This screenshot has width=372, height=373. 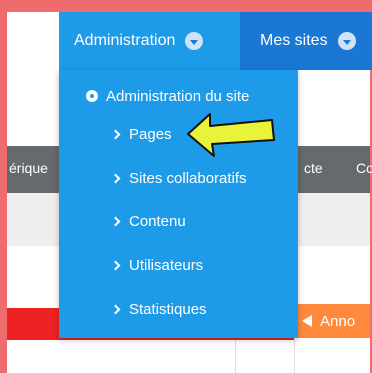 I want to click on panel-divider, so click(x=265, y=356).